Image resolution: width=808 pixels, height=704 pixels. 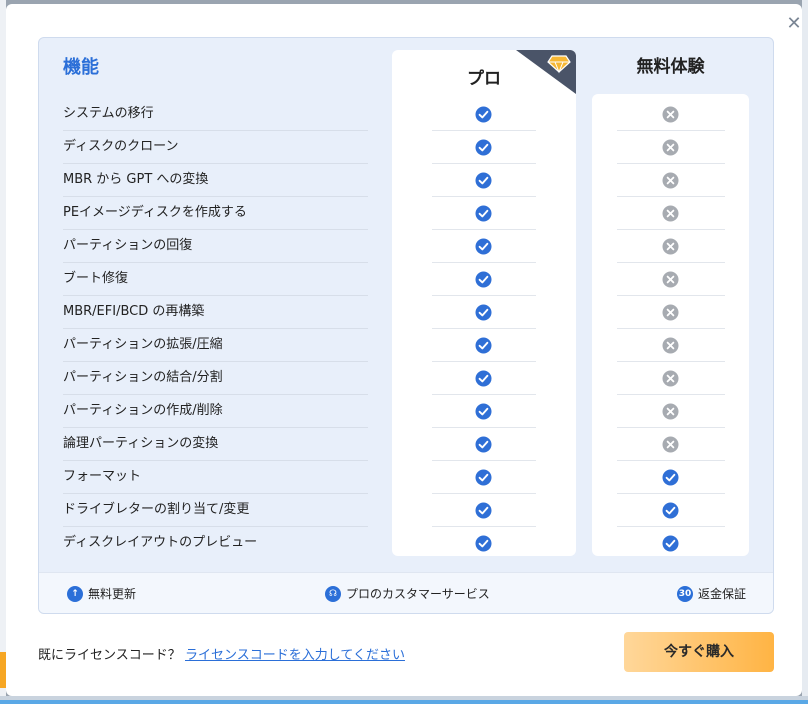 What do you see at coordinates (699, 652) in the screenshot?
I see `buy-now-button: 今すぐ購入` at bounding box center [699, 652].